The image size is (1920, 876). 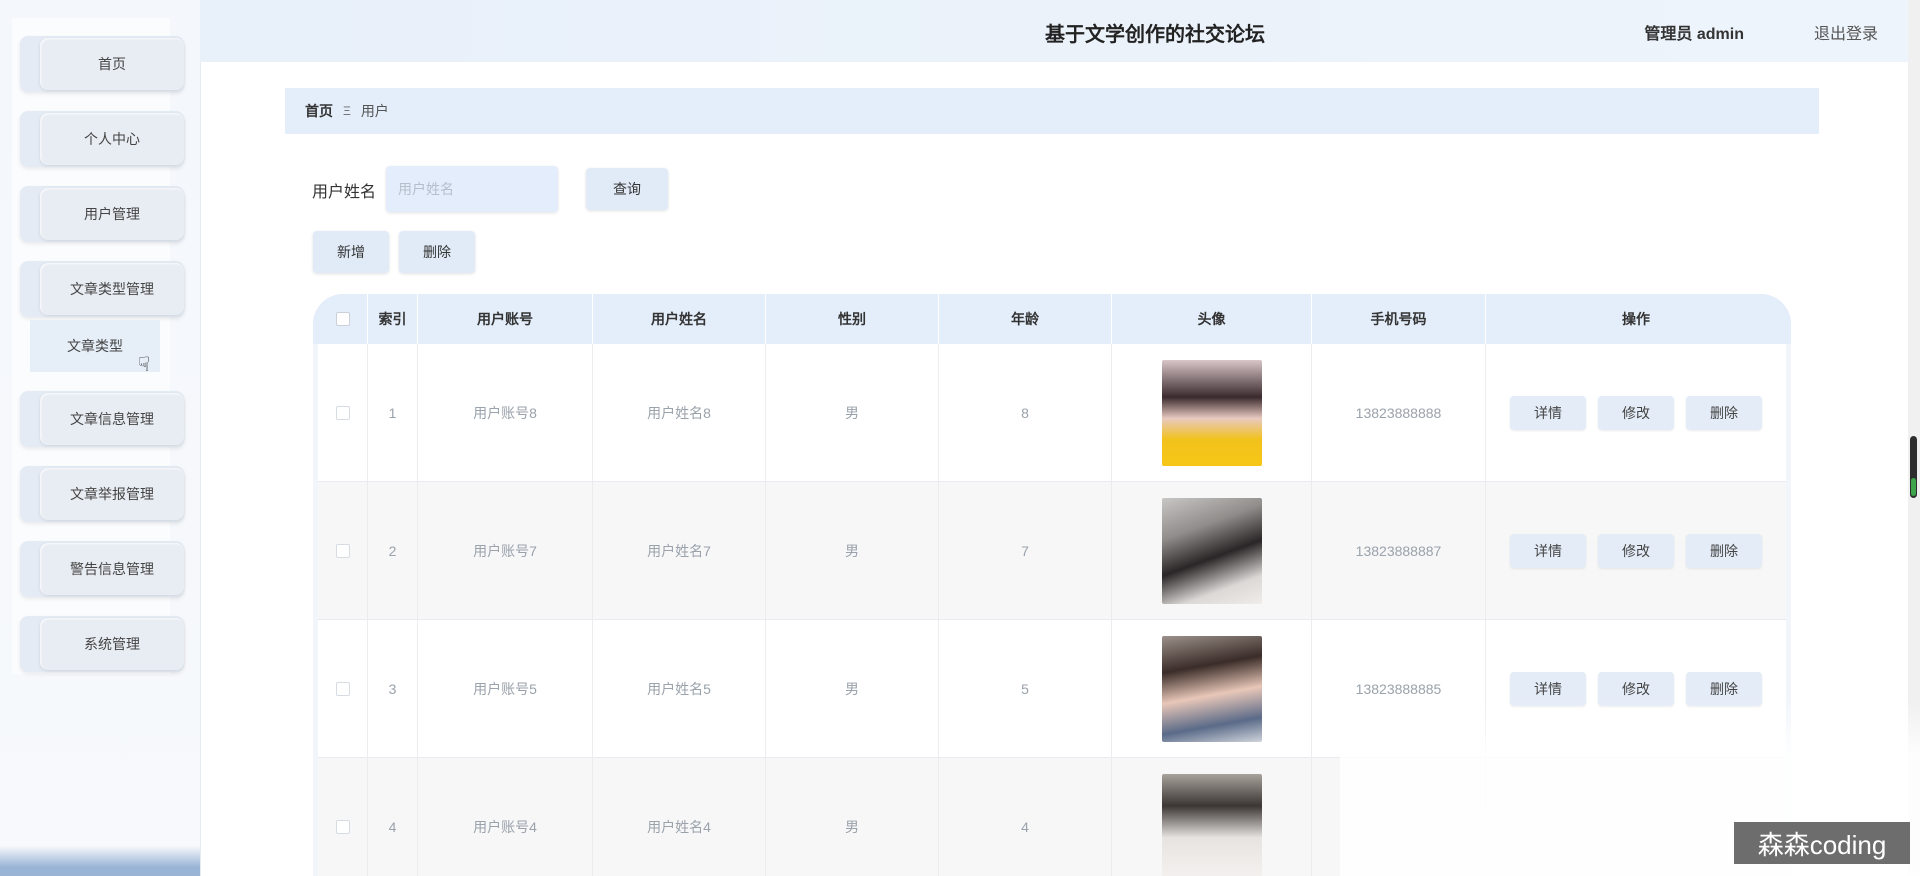 What do you see at coordinates (472, 189) in the screenshot?
I see `search-input` at bounding box center [472, 189].